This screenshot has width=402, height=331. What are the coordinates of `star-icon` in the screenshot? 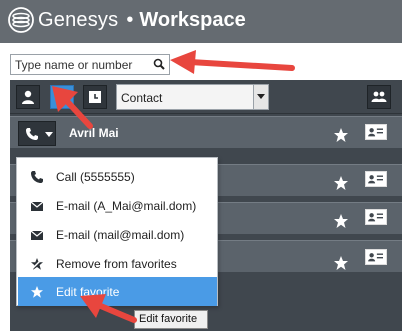 It's located at (62, 97).